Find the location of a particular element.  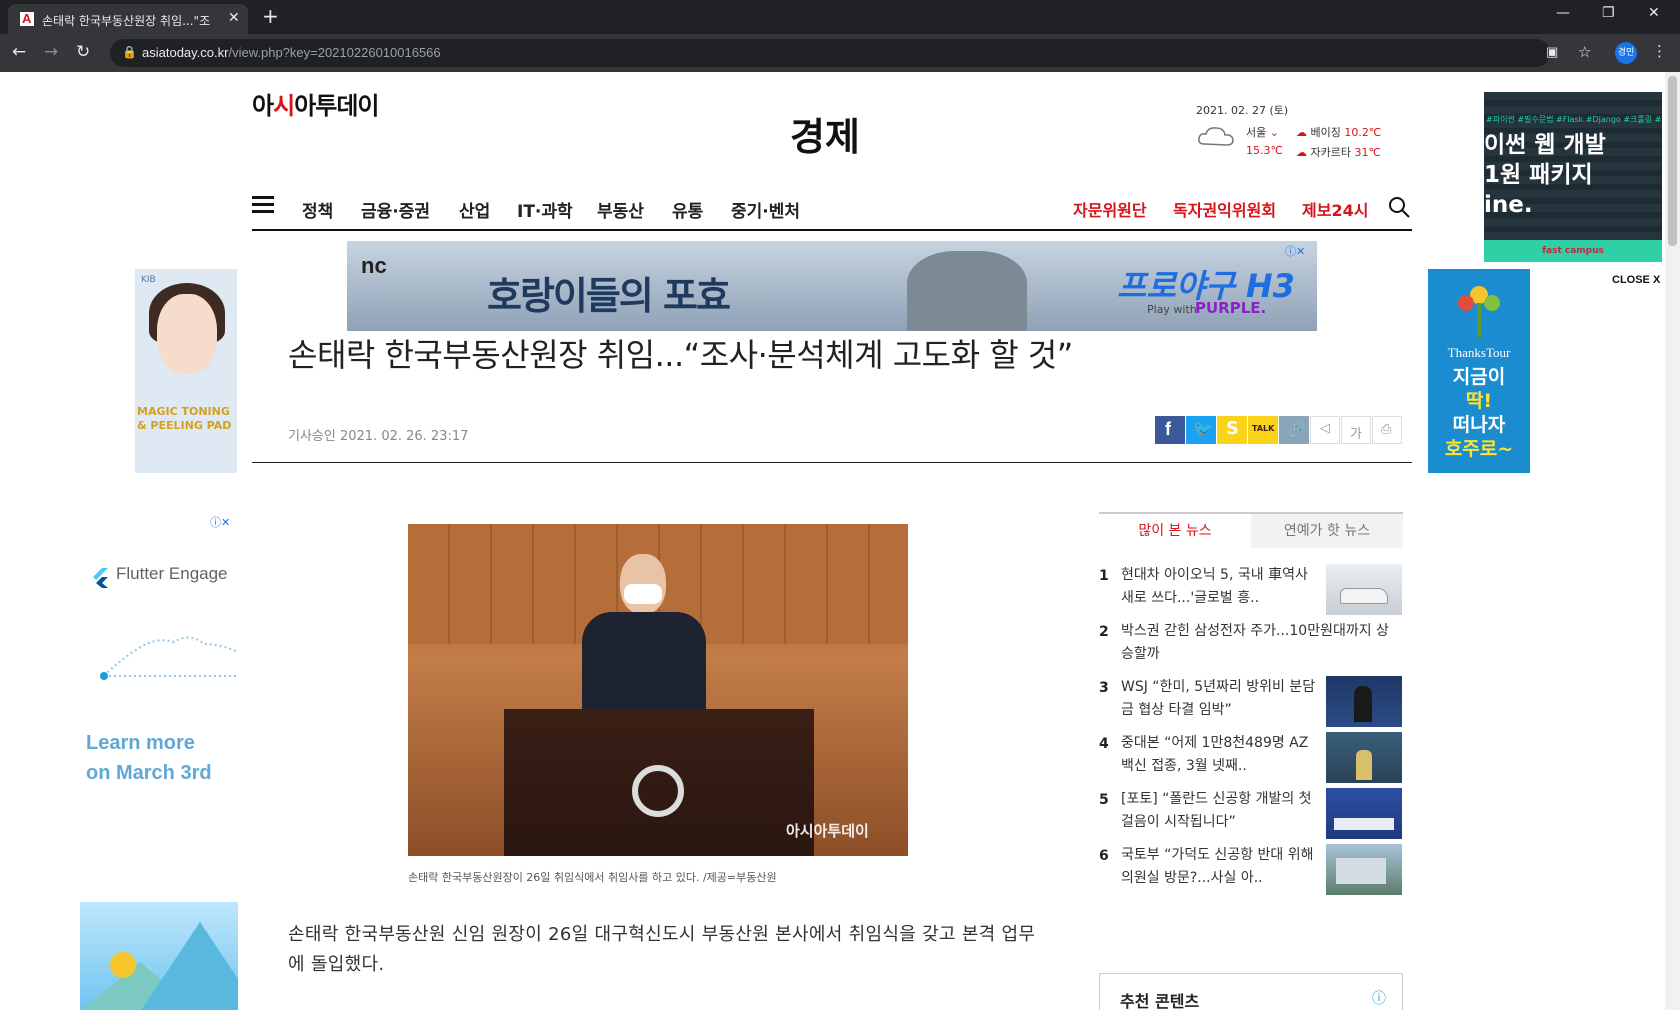

landscape-graphic is located at coordinates (159, 956).